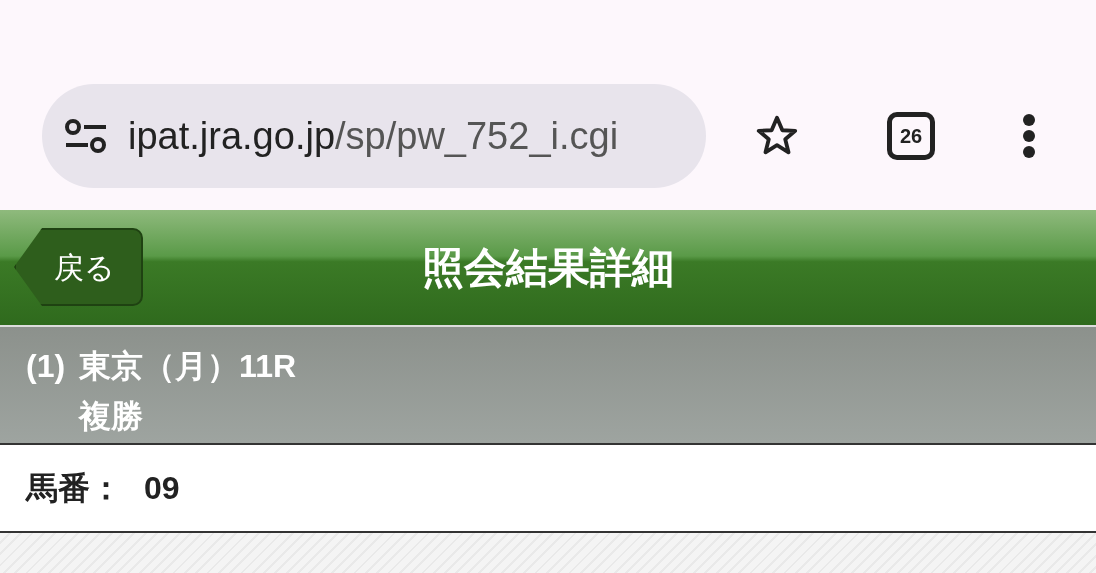 The width and height of the screenshot is (1096, 573). Describe the element at coordinates (112, 416) in the screenshot. I see `bet-type: 複勝` at that location.